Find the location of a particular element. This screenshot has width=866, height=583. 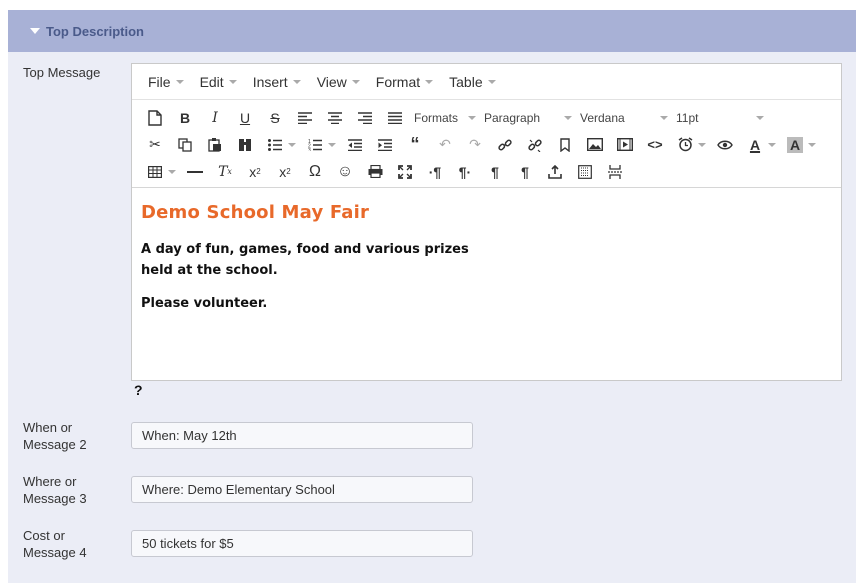

preview-eye-icon is located at coordinates (725, 145).